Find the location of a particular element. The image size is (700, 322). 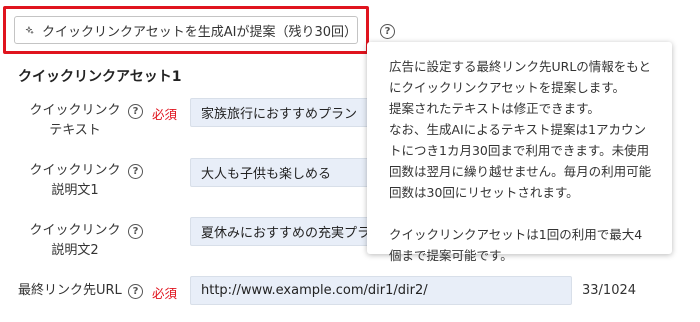

char-counter: 33/1024 is located at coordinates (609, 290).